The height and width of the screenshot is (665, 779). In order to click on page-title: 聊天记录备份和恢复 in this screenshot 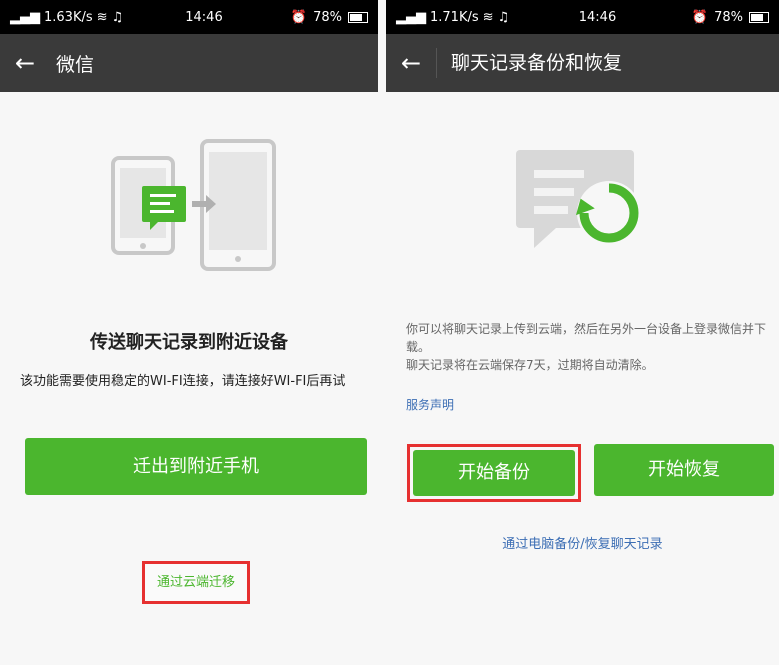, I will do `click(529, 63)`.